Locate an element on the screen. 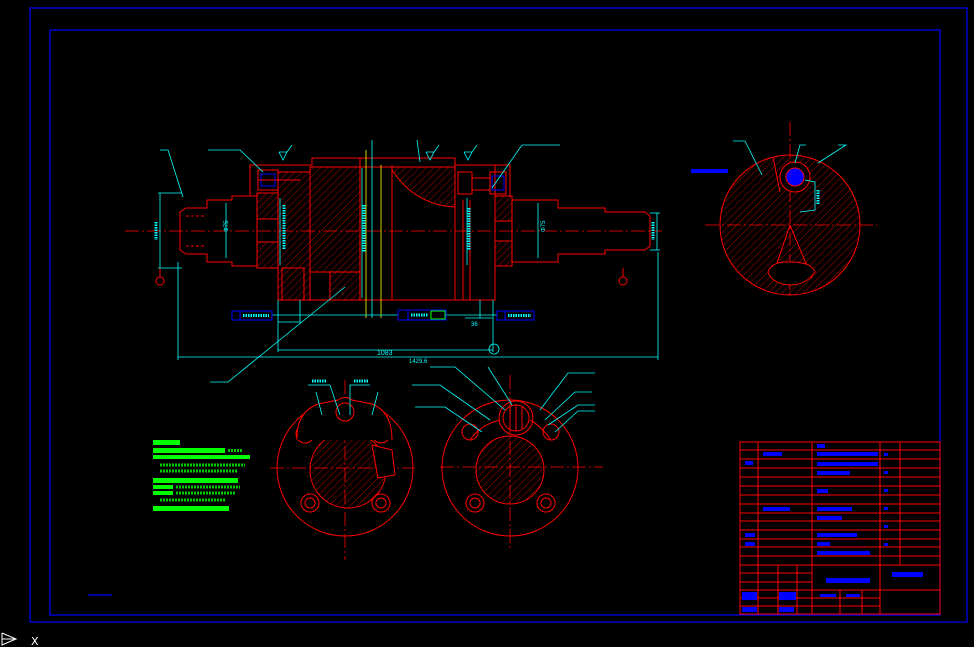  overall-length-text: 1429.6 is located at coordinates (418, 362).